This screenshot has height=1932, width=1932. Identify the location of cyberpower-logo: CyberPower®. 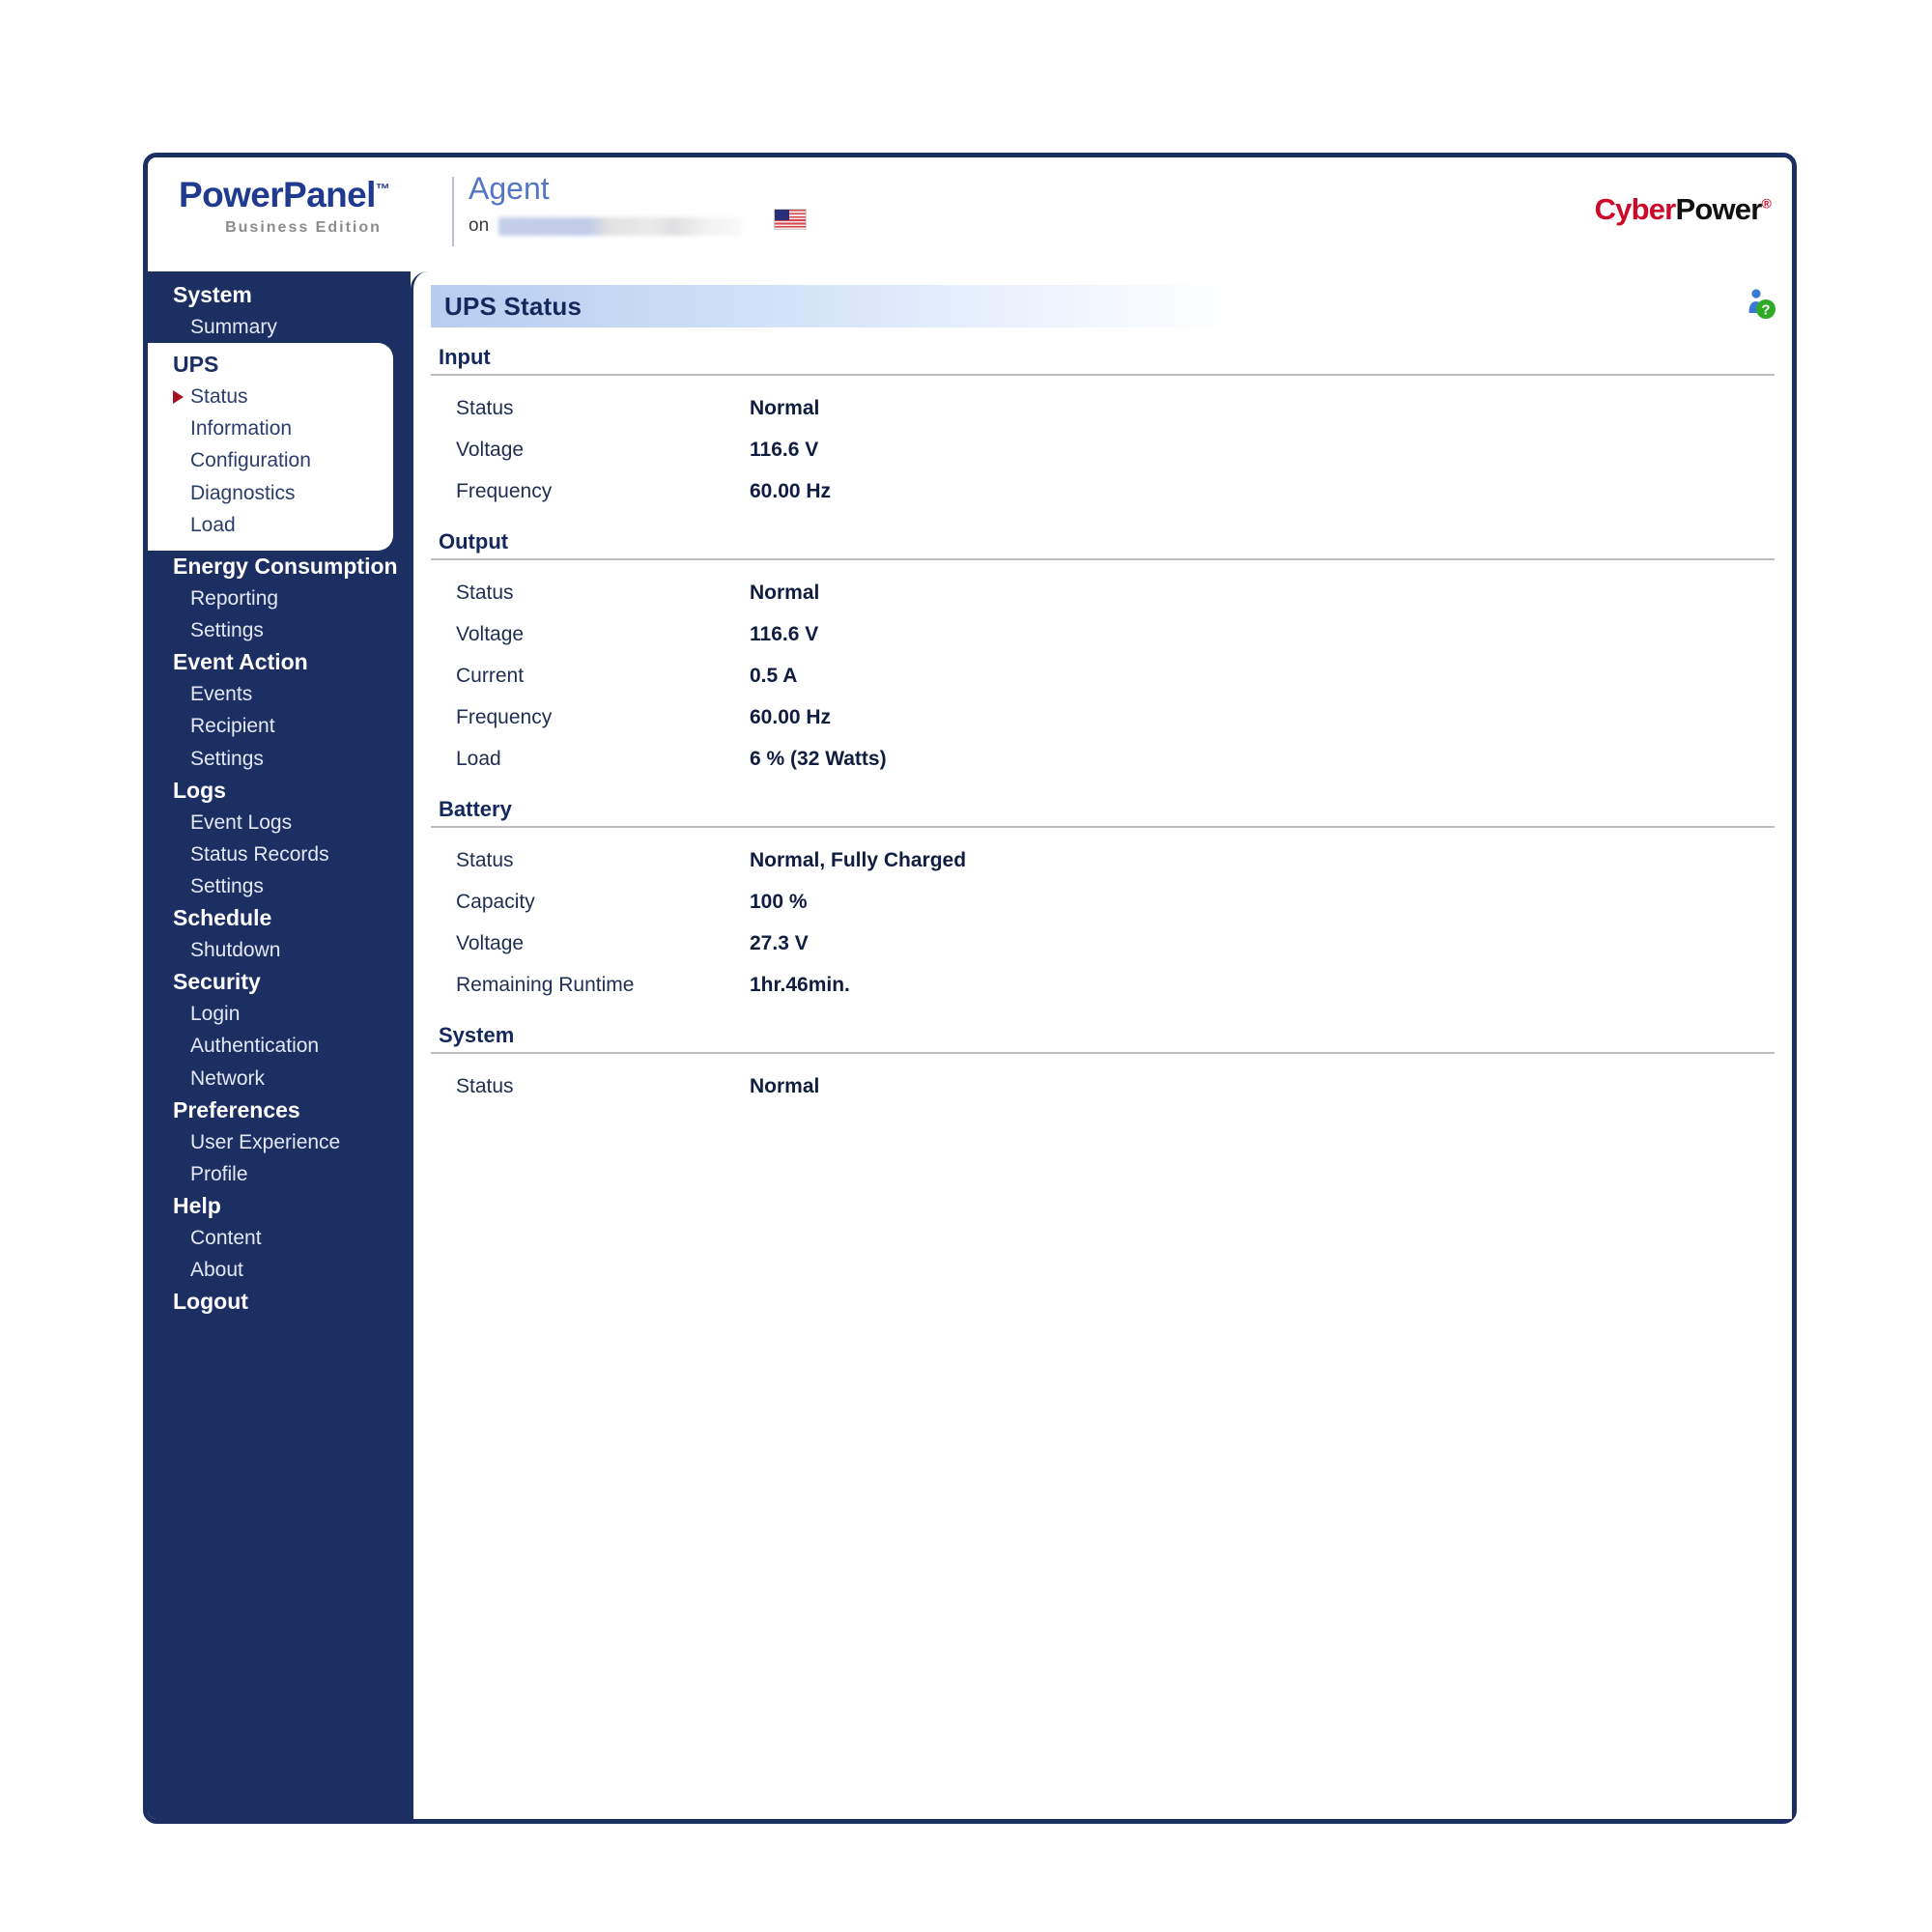
(1683, 209).